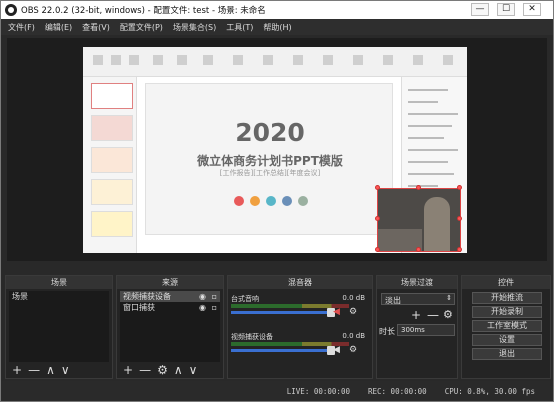 This screenshot has height=402, width=554. What do you see at coordinates (162, 370) in the screenshot?
I see `source-properties-icon: ⚙` at bounding box center [162, 370].